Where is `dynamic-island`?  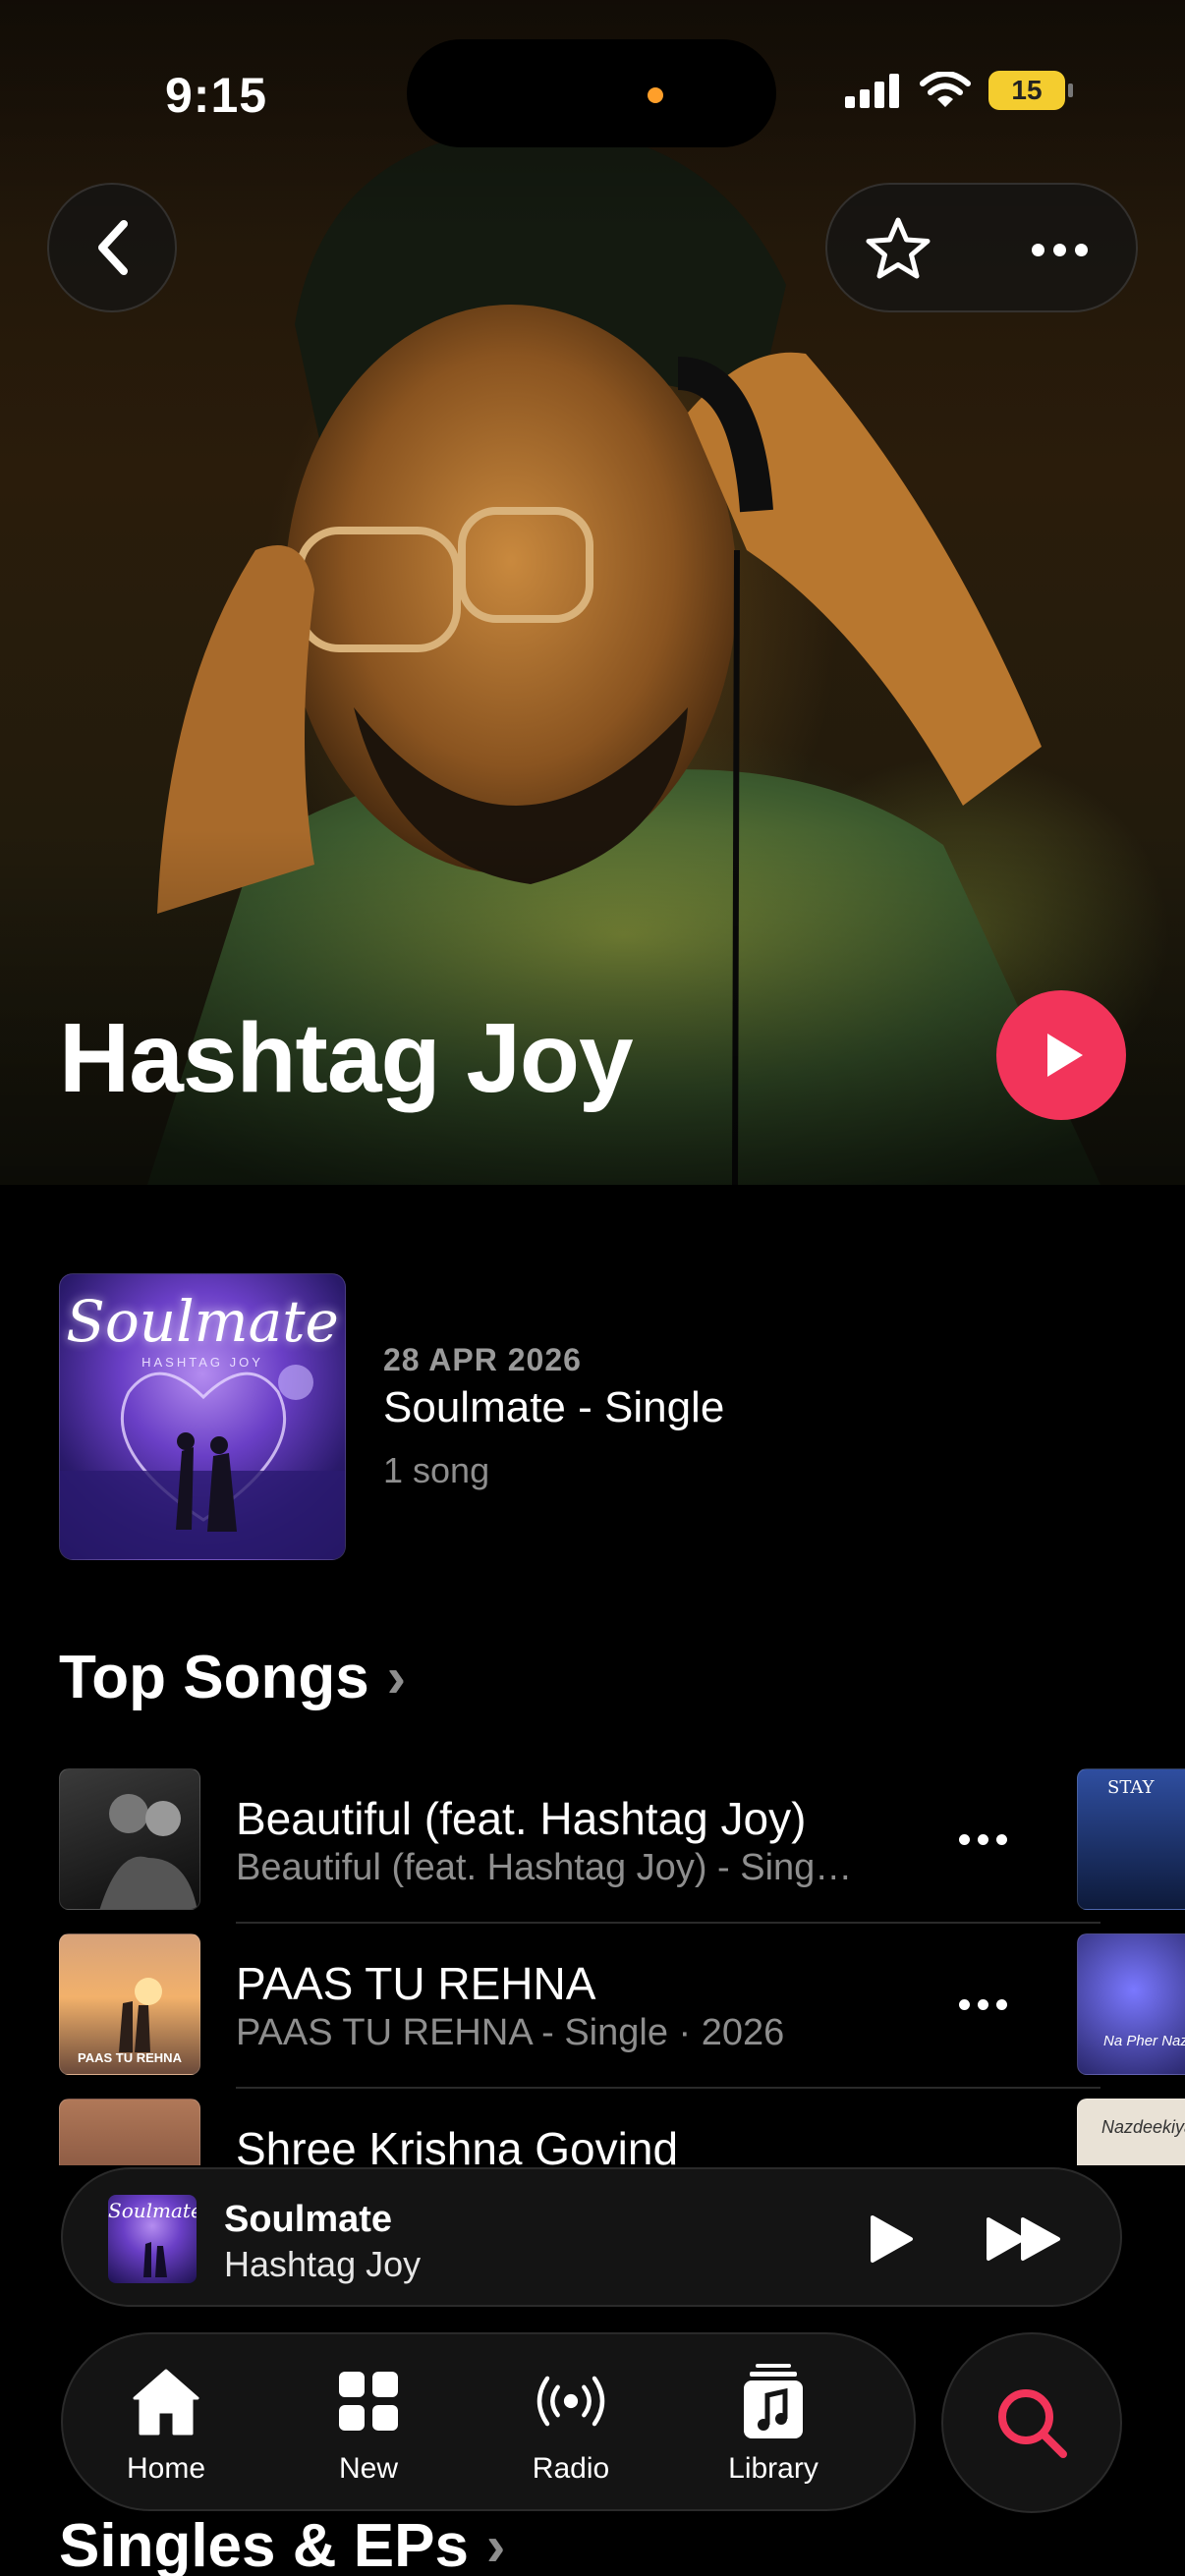
dynamic-island is located at coordinates (592, 93).